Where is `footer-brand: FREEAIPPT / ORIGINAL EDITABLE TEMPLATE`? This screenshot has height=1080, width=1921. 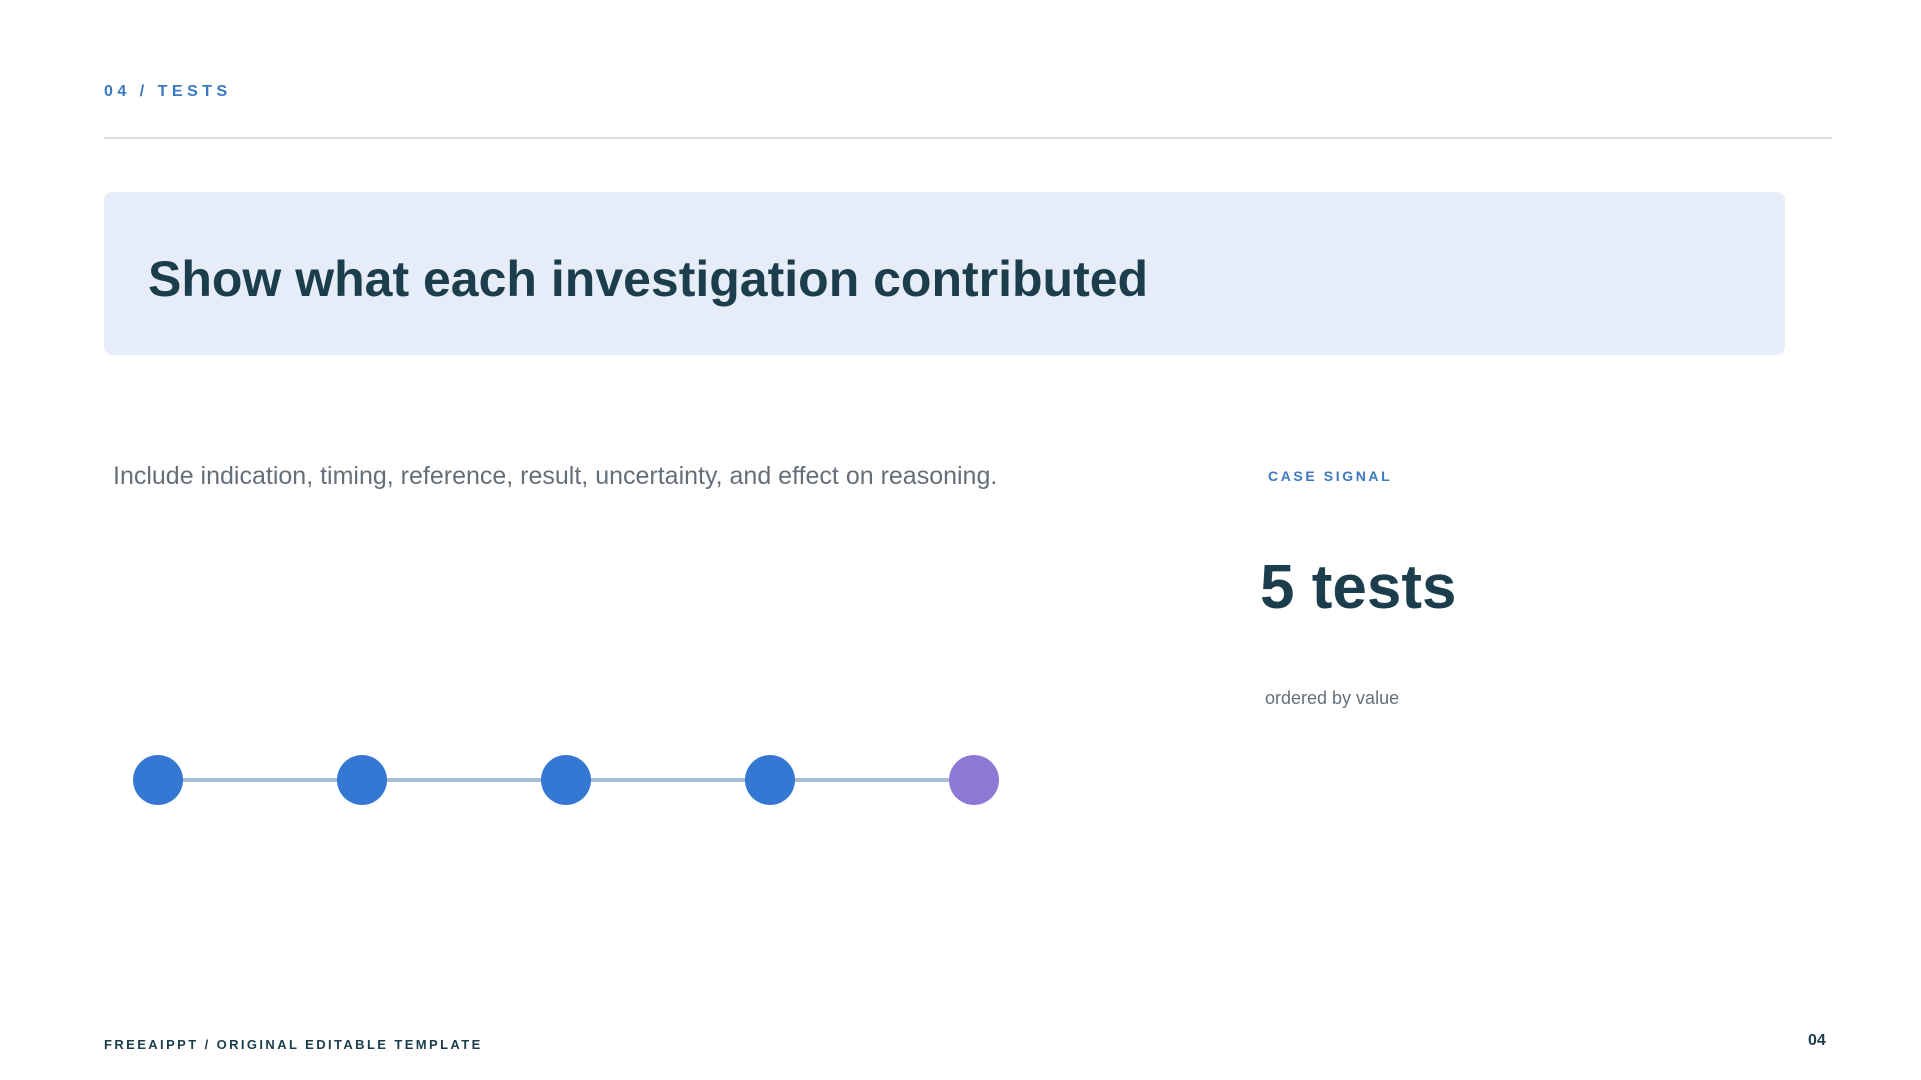
footer-brand: FREEAIPPT / ORIGINAL EDITABLE TEMPLATE is located at coordinates (293, 1044).